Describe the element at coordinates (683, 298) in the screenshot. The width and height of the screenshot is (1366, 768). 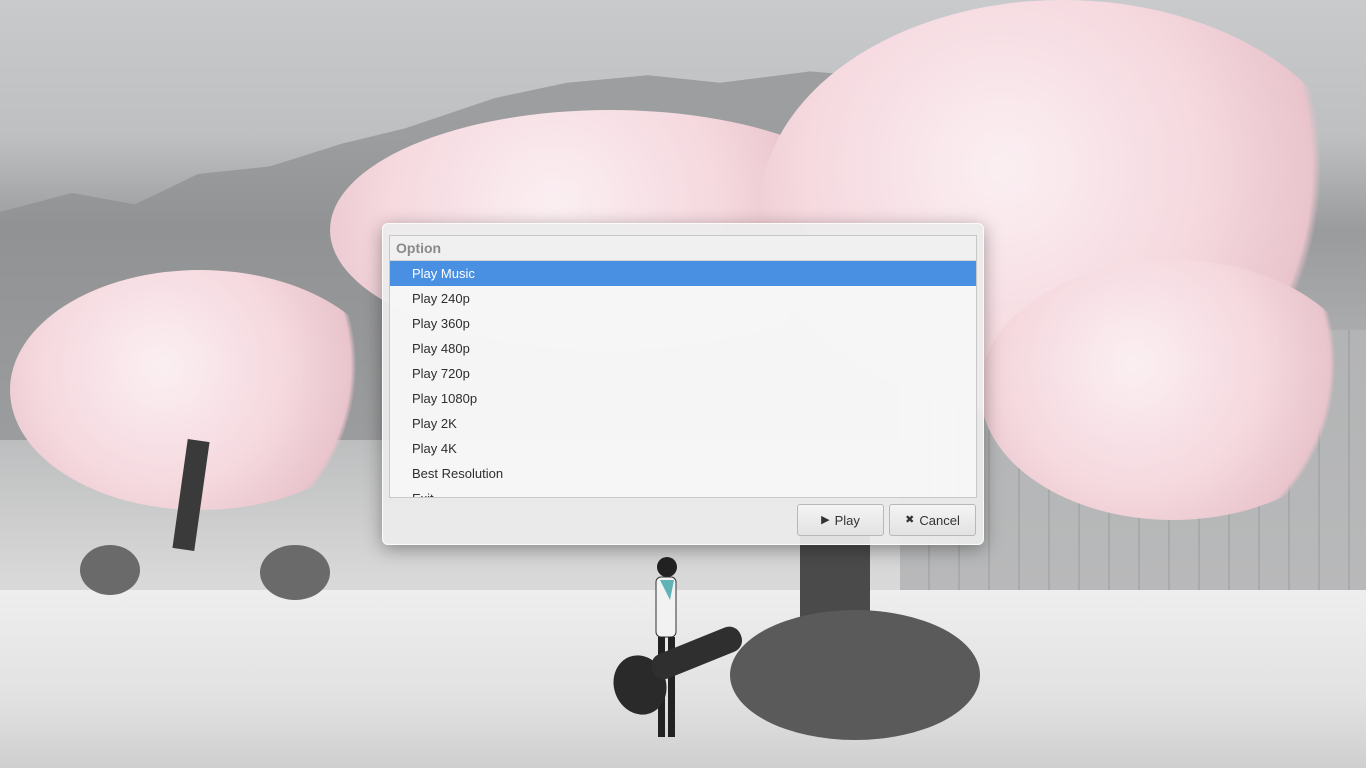
I see `list-item-option: Play 240p` at that location.